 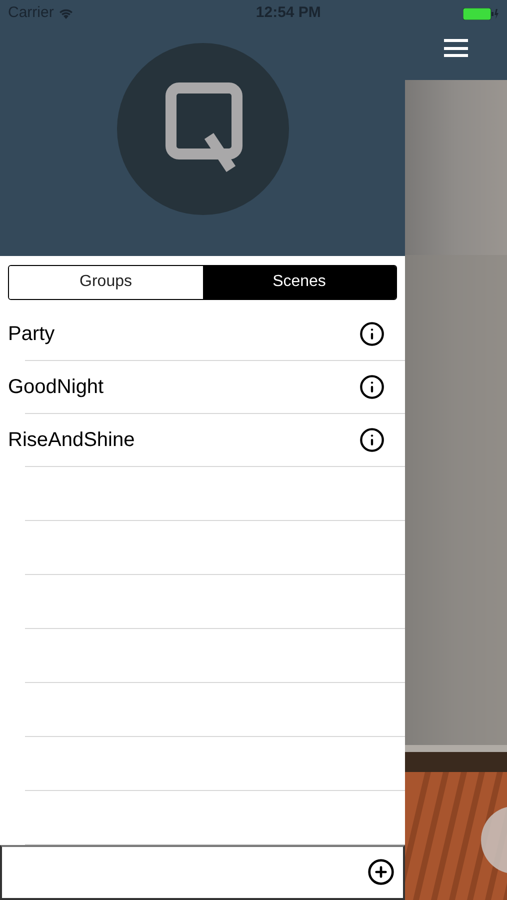 What do you see at coordinates (66, 14) in the screenshot?
I see `wifi-icon` at bounding box center [66, 14].